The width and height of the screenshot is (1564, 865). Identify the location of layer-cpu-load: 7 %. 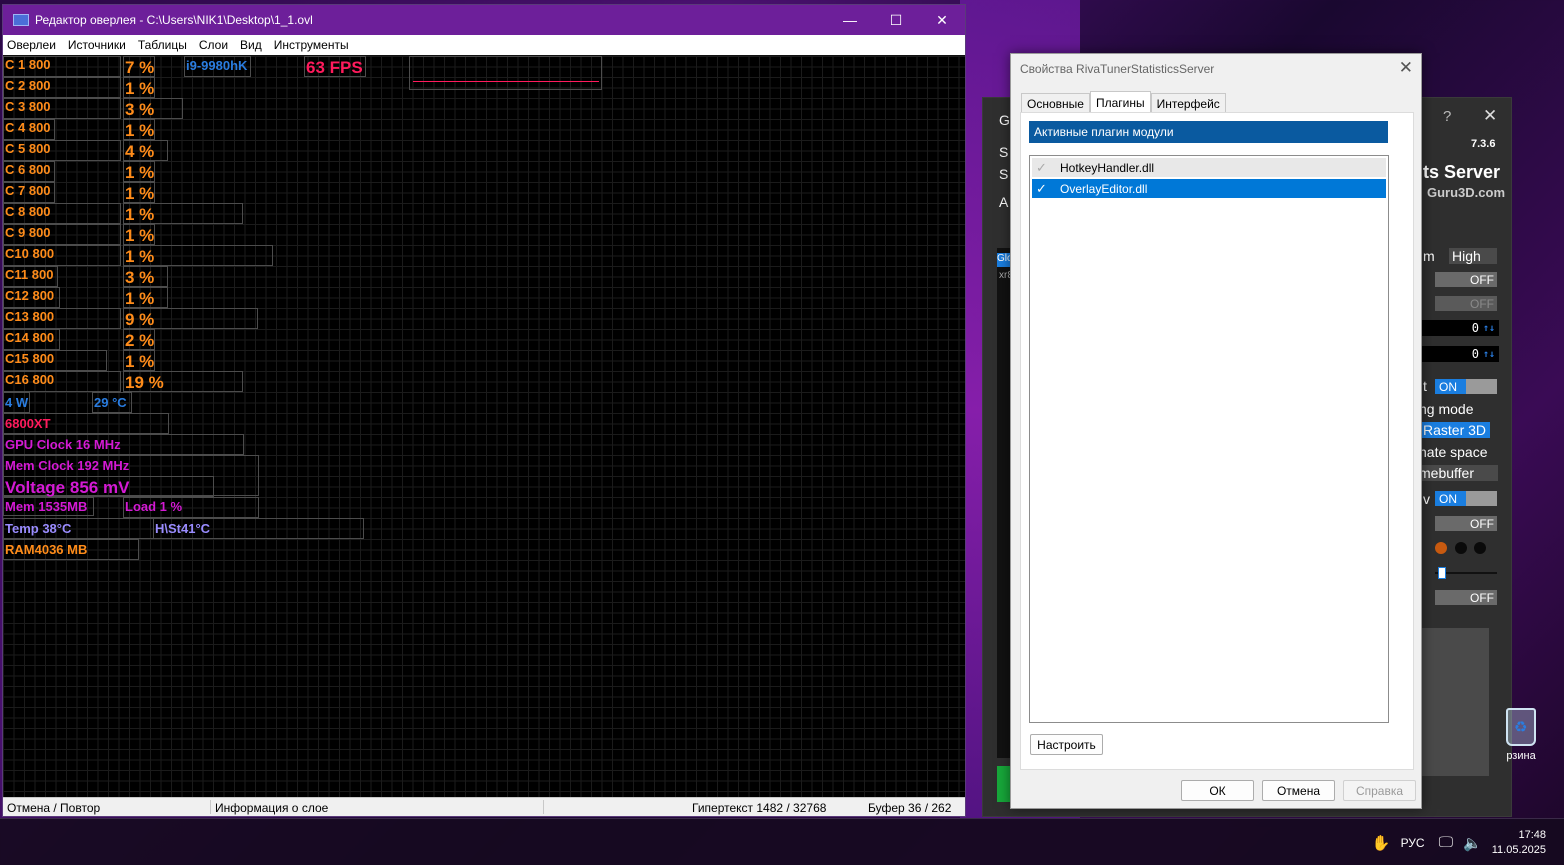
(139, 66).